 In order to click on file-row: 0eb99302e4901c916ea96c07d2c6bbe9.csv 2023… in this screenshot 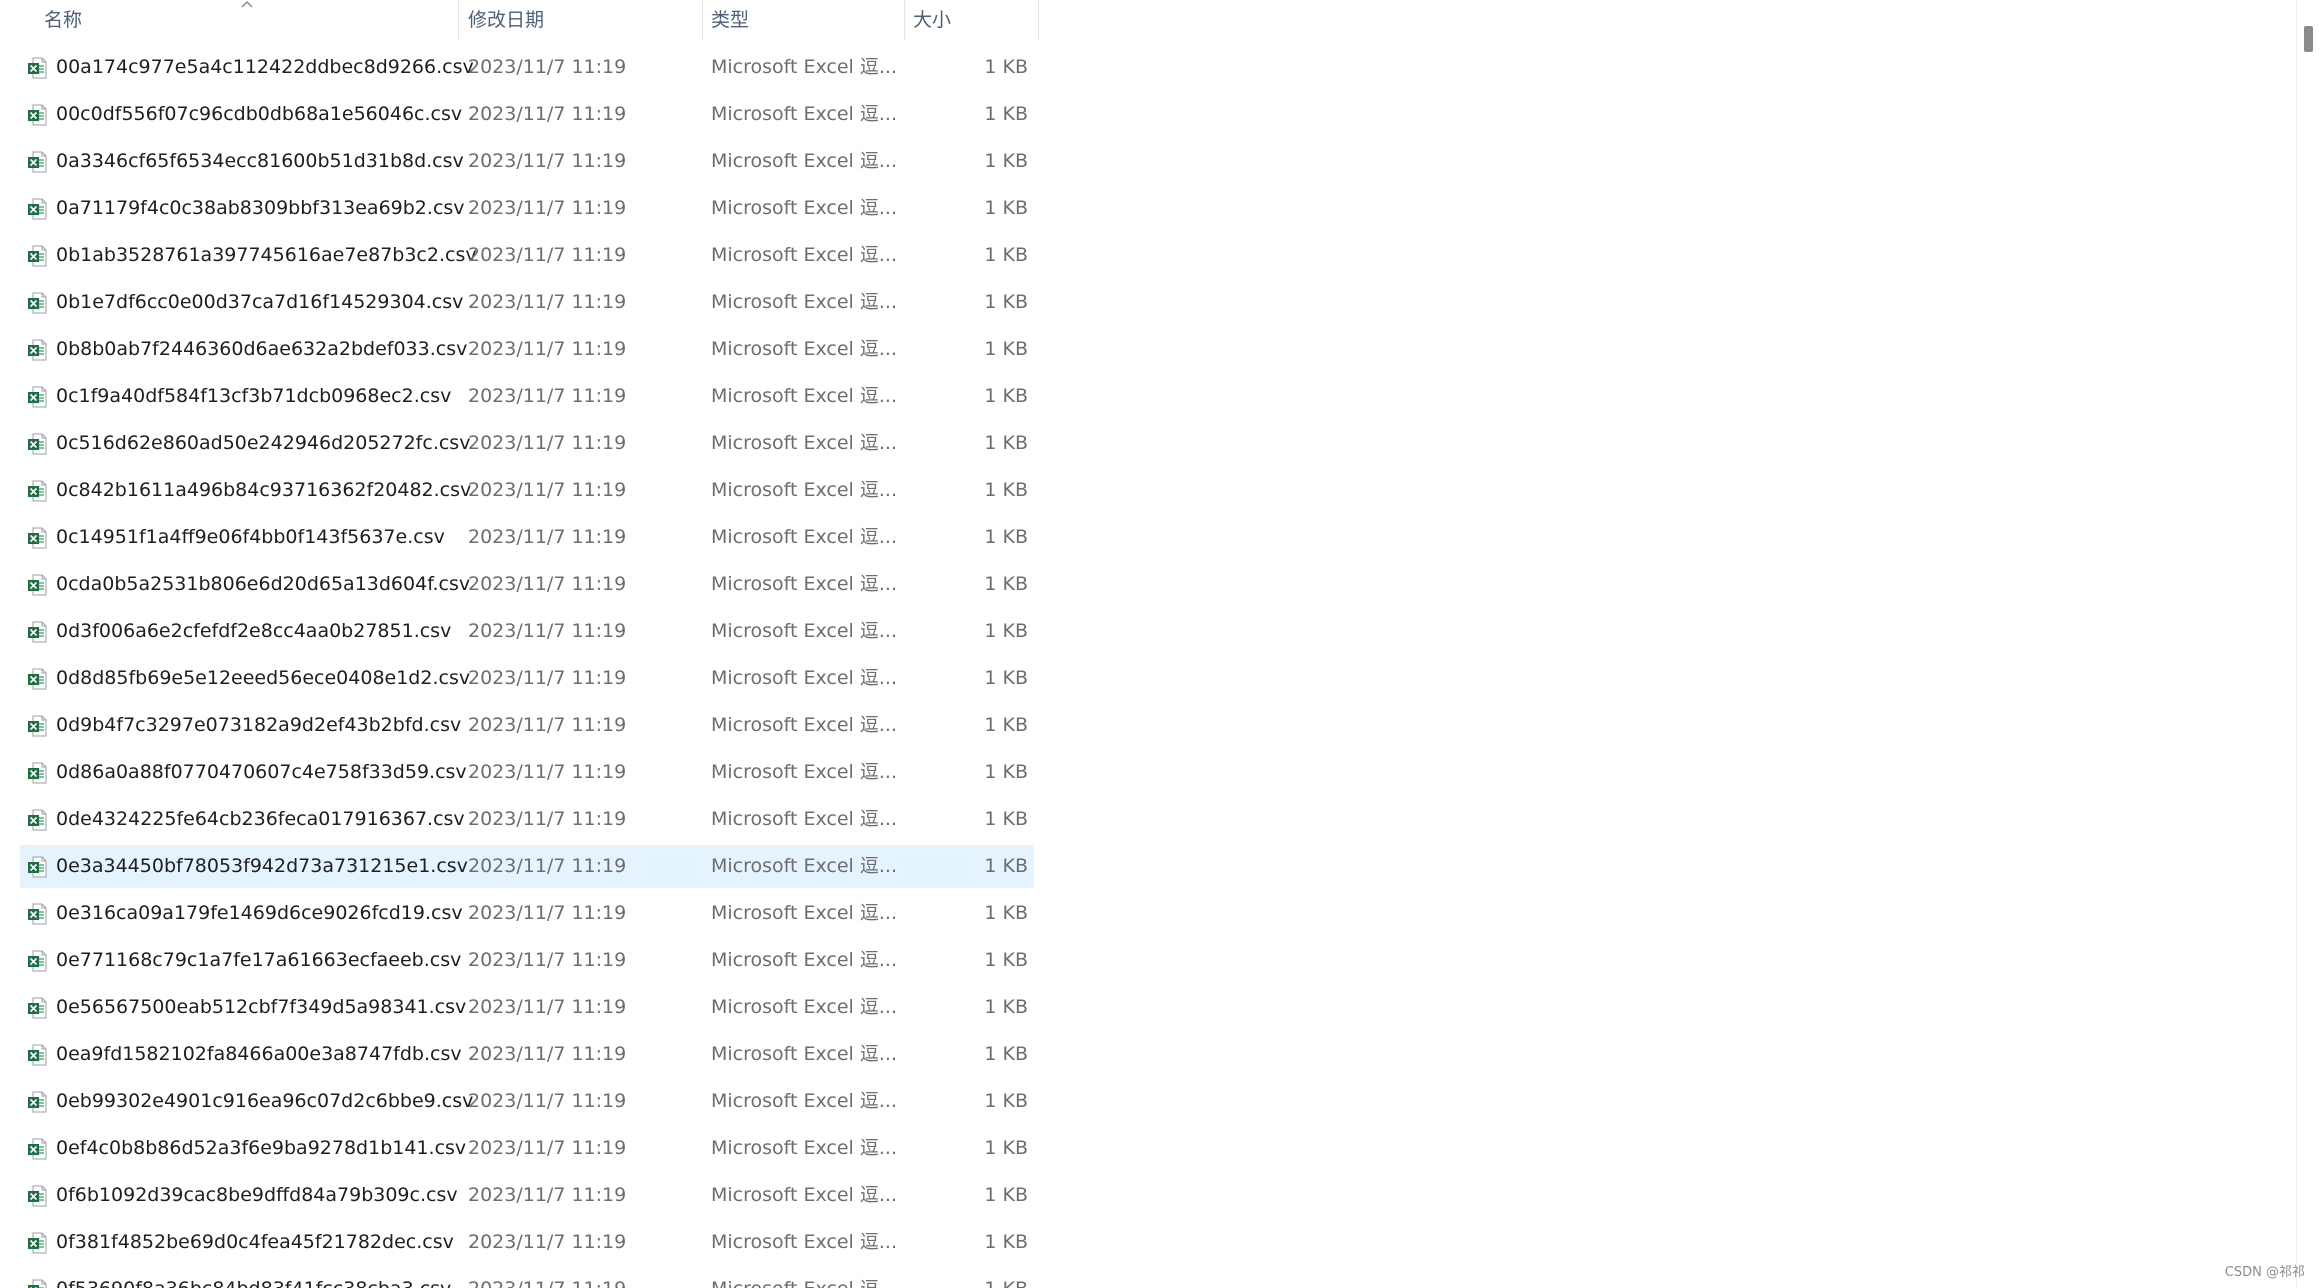, I will do `click(527, 1101)`.